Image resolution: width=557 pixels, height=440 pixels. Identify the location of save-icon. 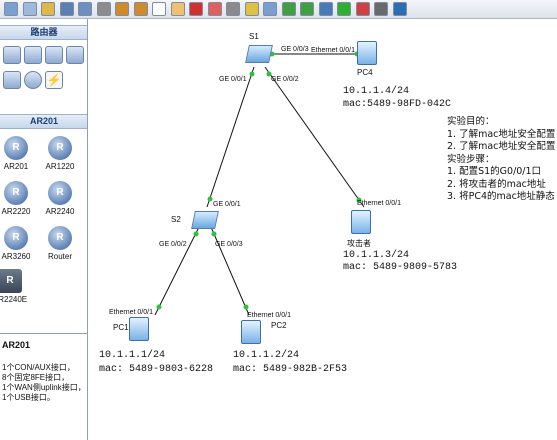
(66, 9).